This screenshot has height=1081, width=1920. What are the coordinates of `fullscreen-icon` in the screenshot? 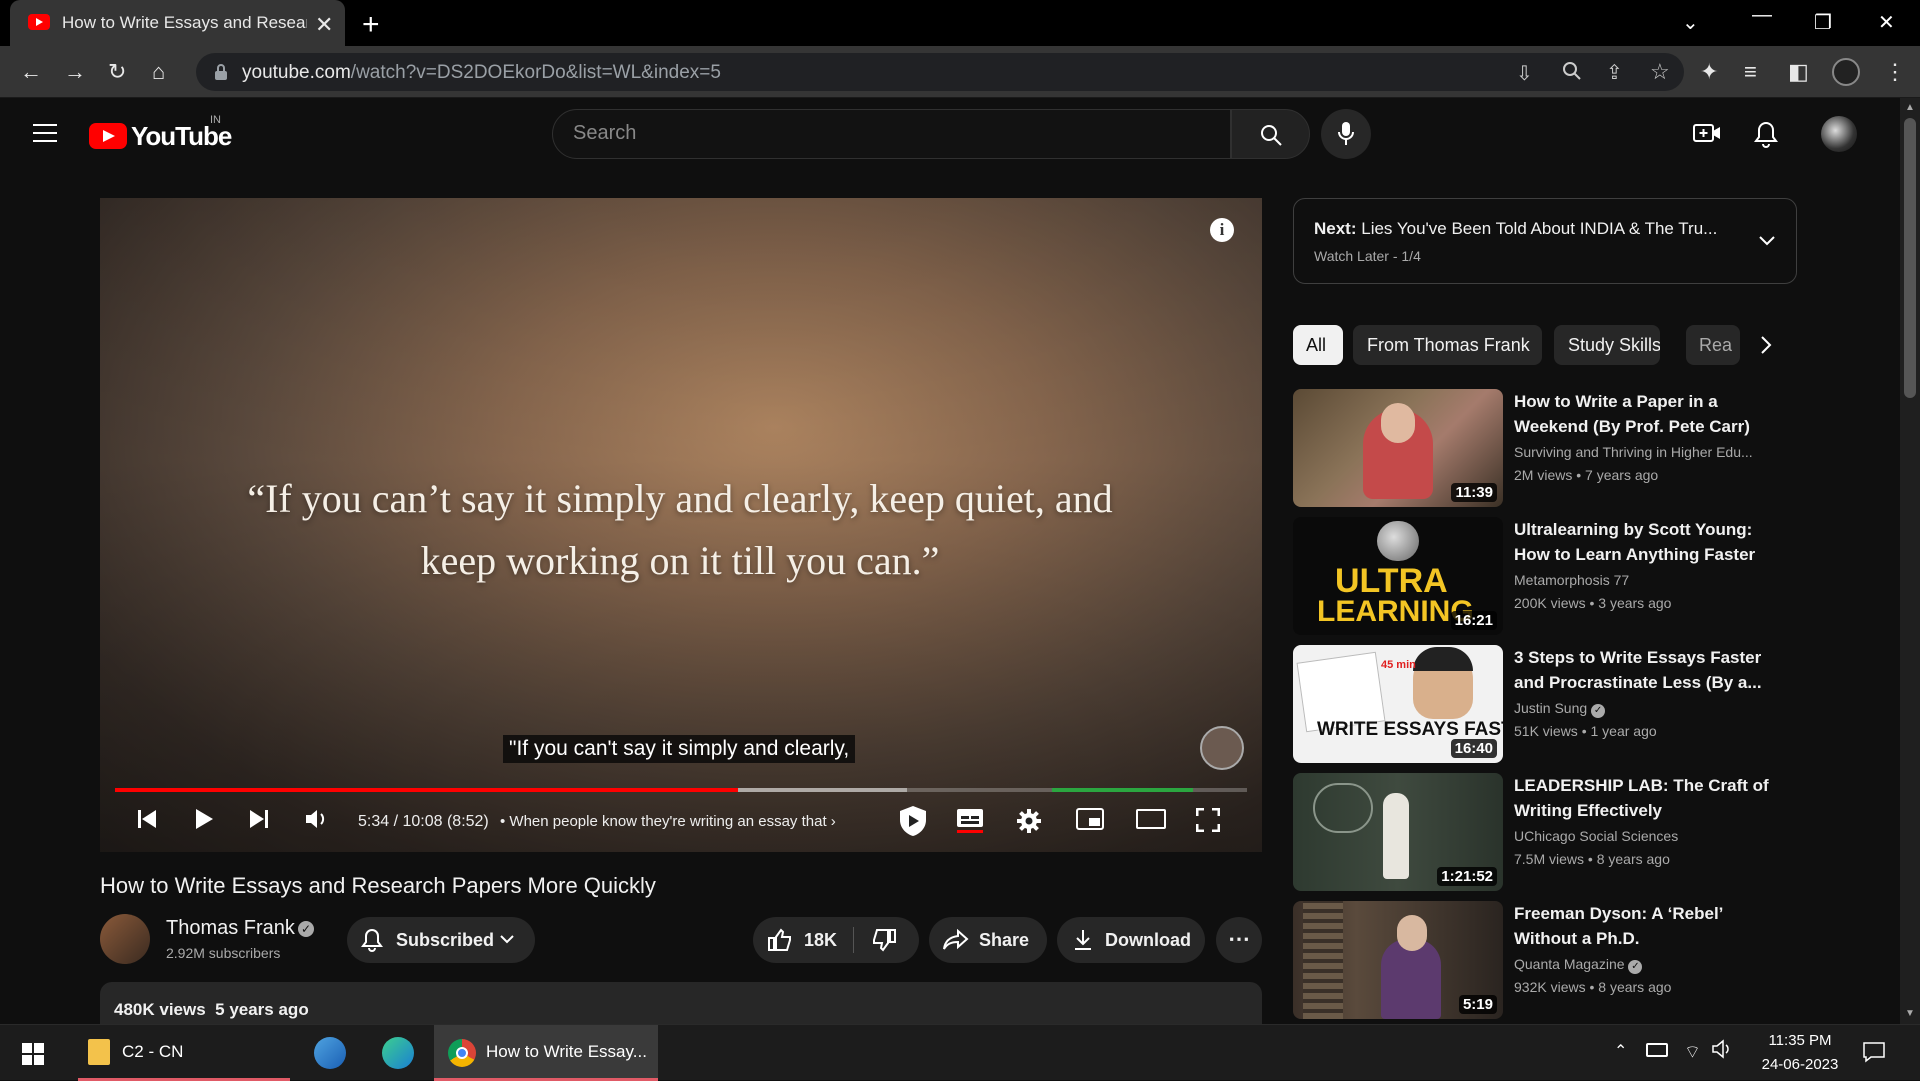 It's located at (1208, 820).